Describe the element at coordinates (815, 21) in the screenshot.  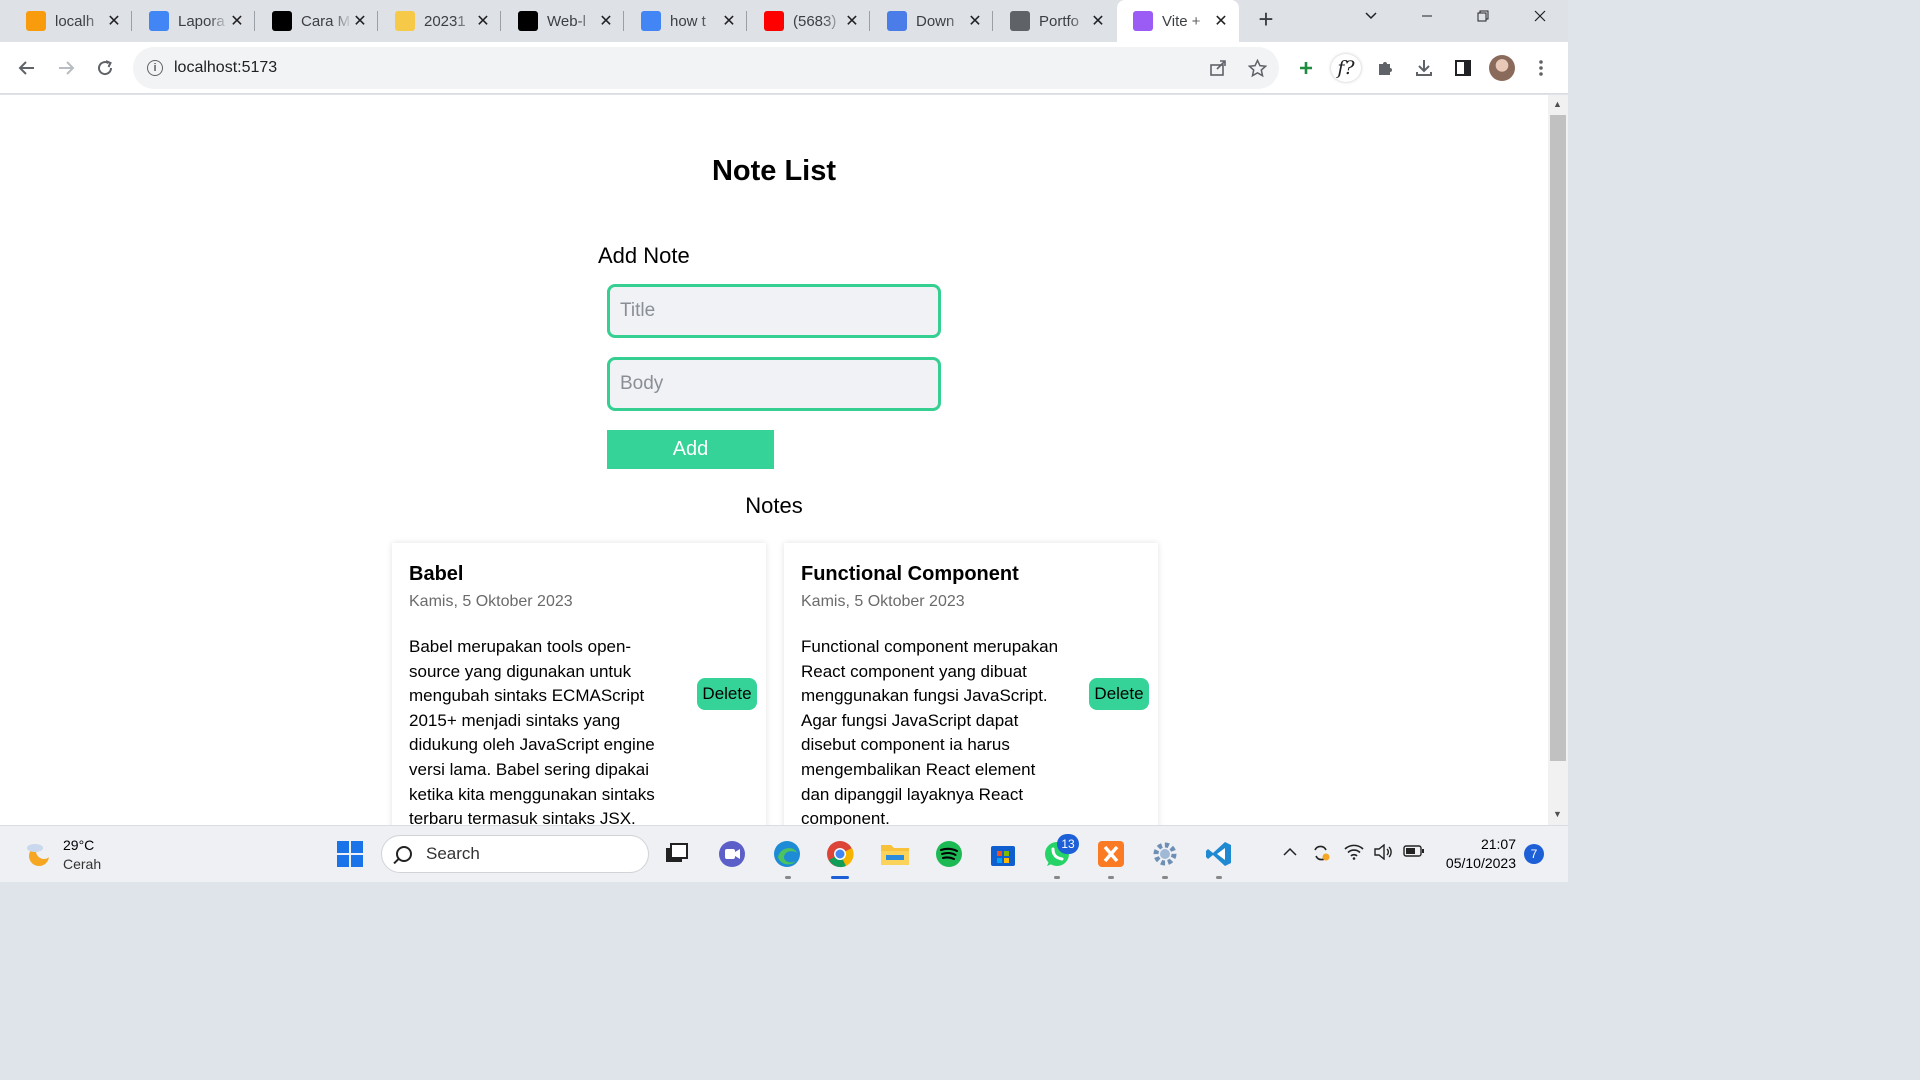
I see `tab-title: (5683)` at that location.